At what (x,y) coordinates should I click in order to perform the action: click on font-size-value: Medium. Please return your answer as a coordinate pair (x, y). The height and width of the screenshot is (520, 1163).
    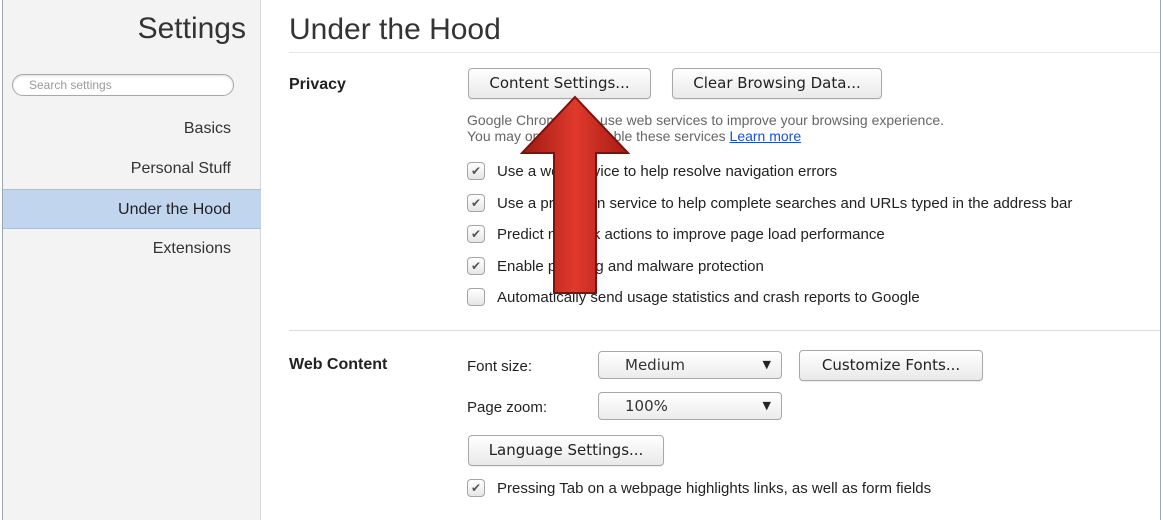
    Looking at the image, I should click on (655, 365).